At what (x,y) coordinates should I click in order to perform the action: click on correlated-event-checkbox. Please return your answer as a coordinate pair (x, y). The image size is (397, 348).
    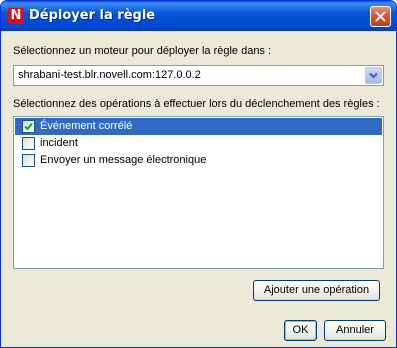
    Looking at the image, I should click on (28, 126).